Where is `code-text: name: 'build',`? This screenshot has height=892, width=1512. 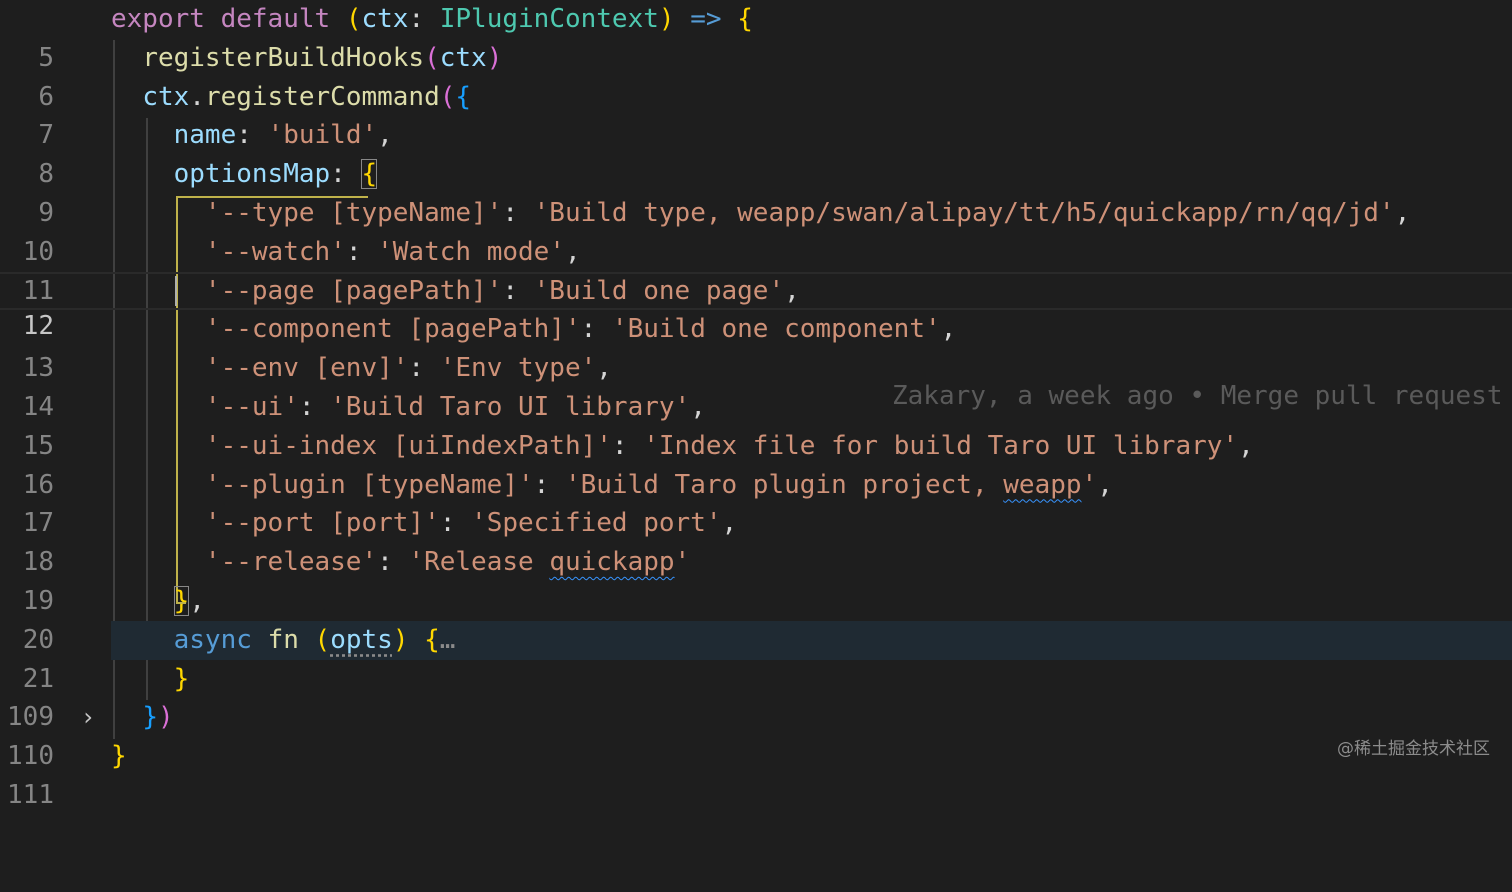 code-text: name: 'build', is located at coordinates (283, 135).